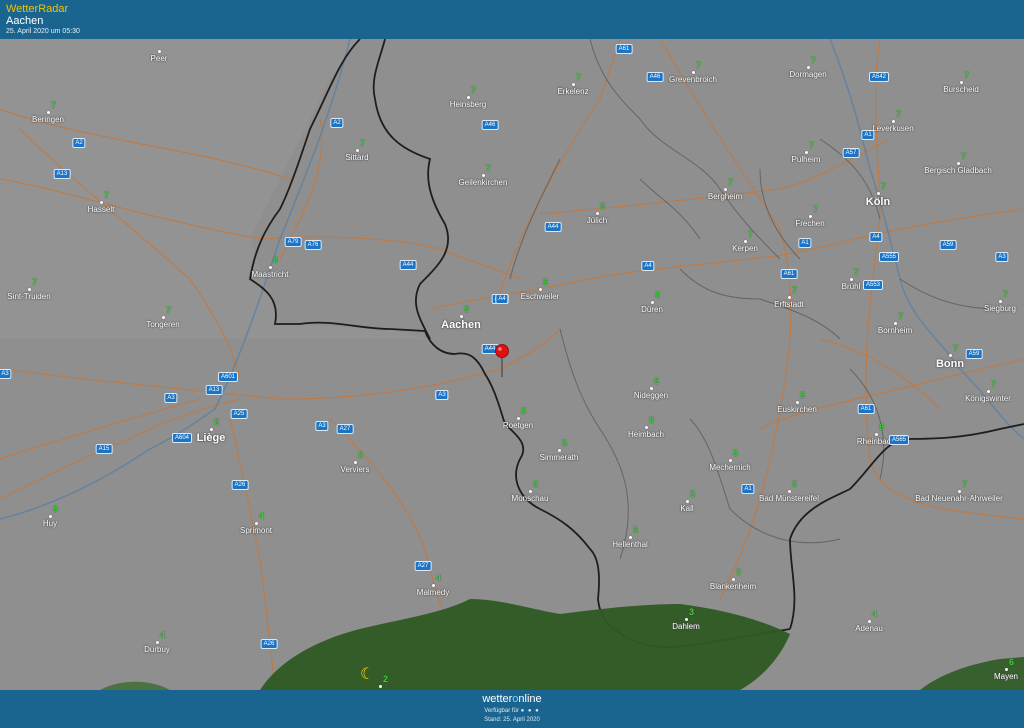 Image resolution: width=1024 pixels, height=728 pixels. I want to click on city-label: Maastricht, so click(270, 274).